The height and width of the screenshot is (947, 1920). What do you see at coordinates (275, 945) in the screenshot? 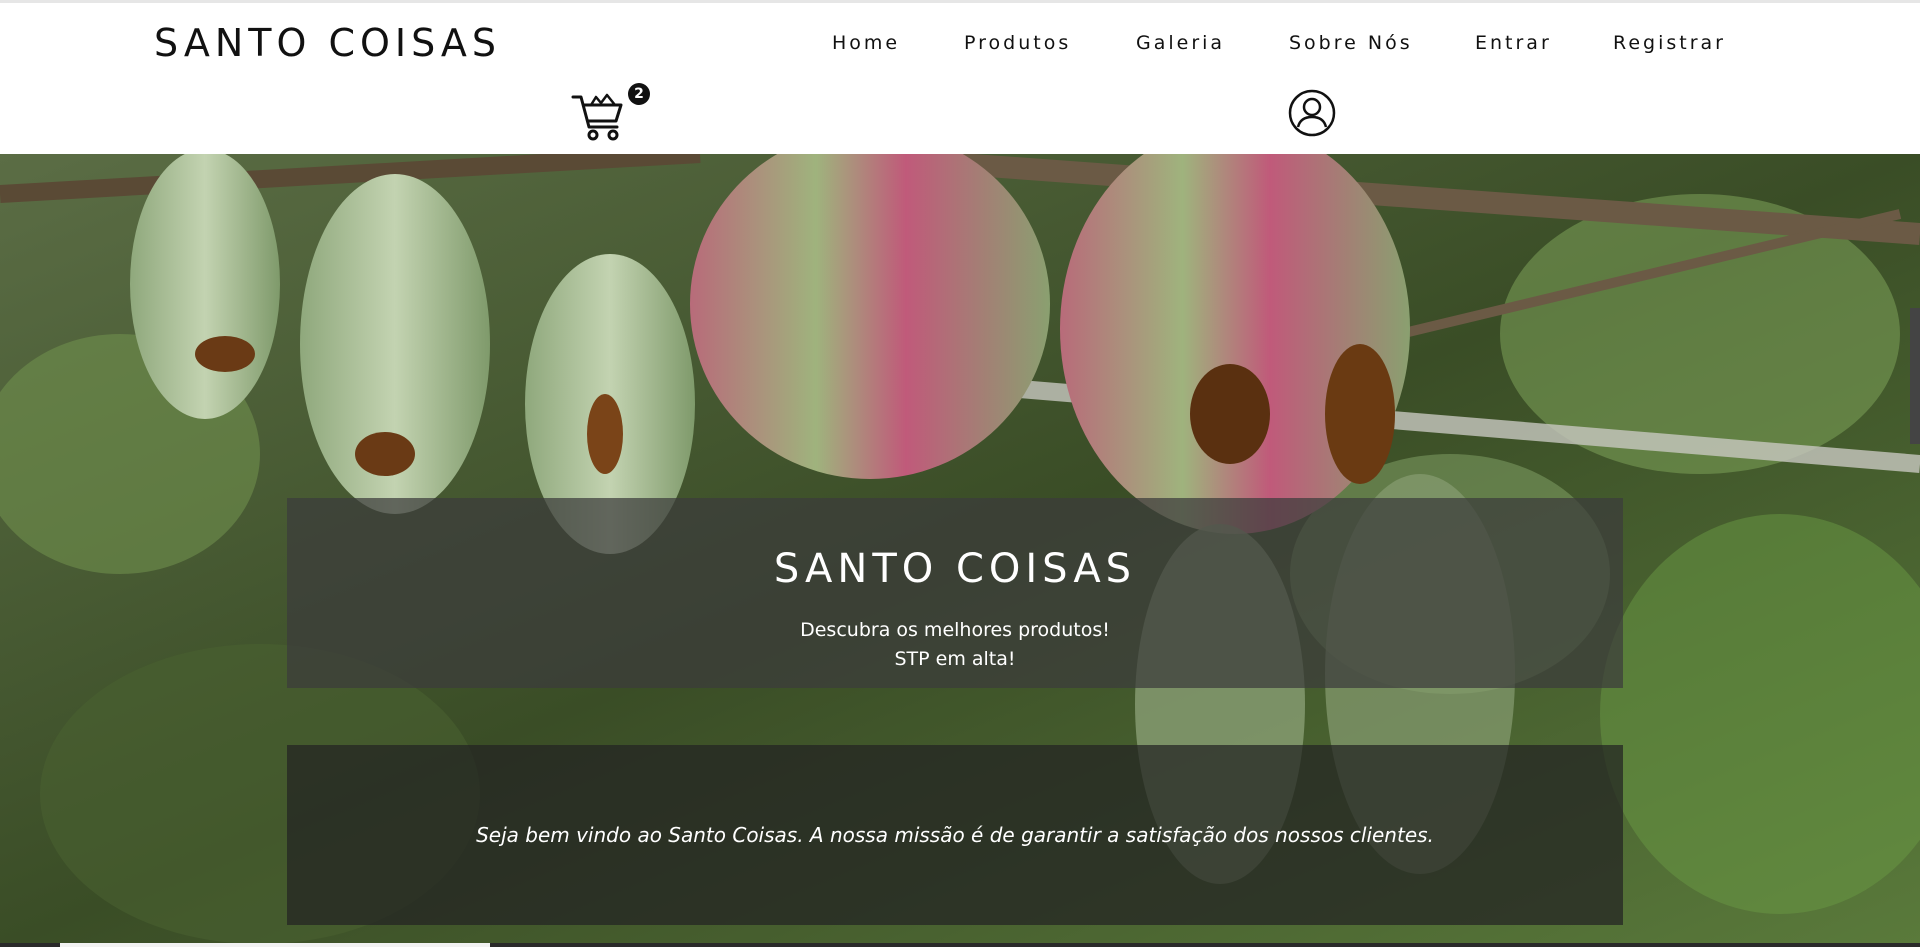
I see `horizontal-scrollbar-thumb` at bounding box center [275, 945].